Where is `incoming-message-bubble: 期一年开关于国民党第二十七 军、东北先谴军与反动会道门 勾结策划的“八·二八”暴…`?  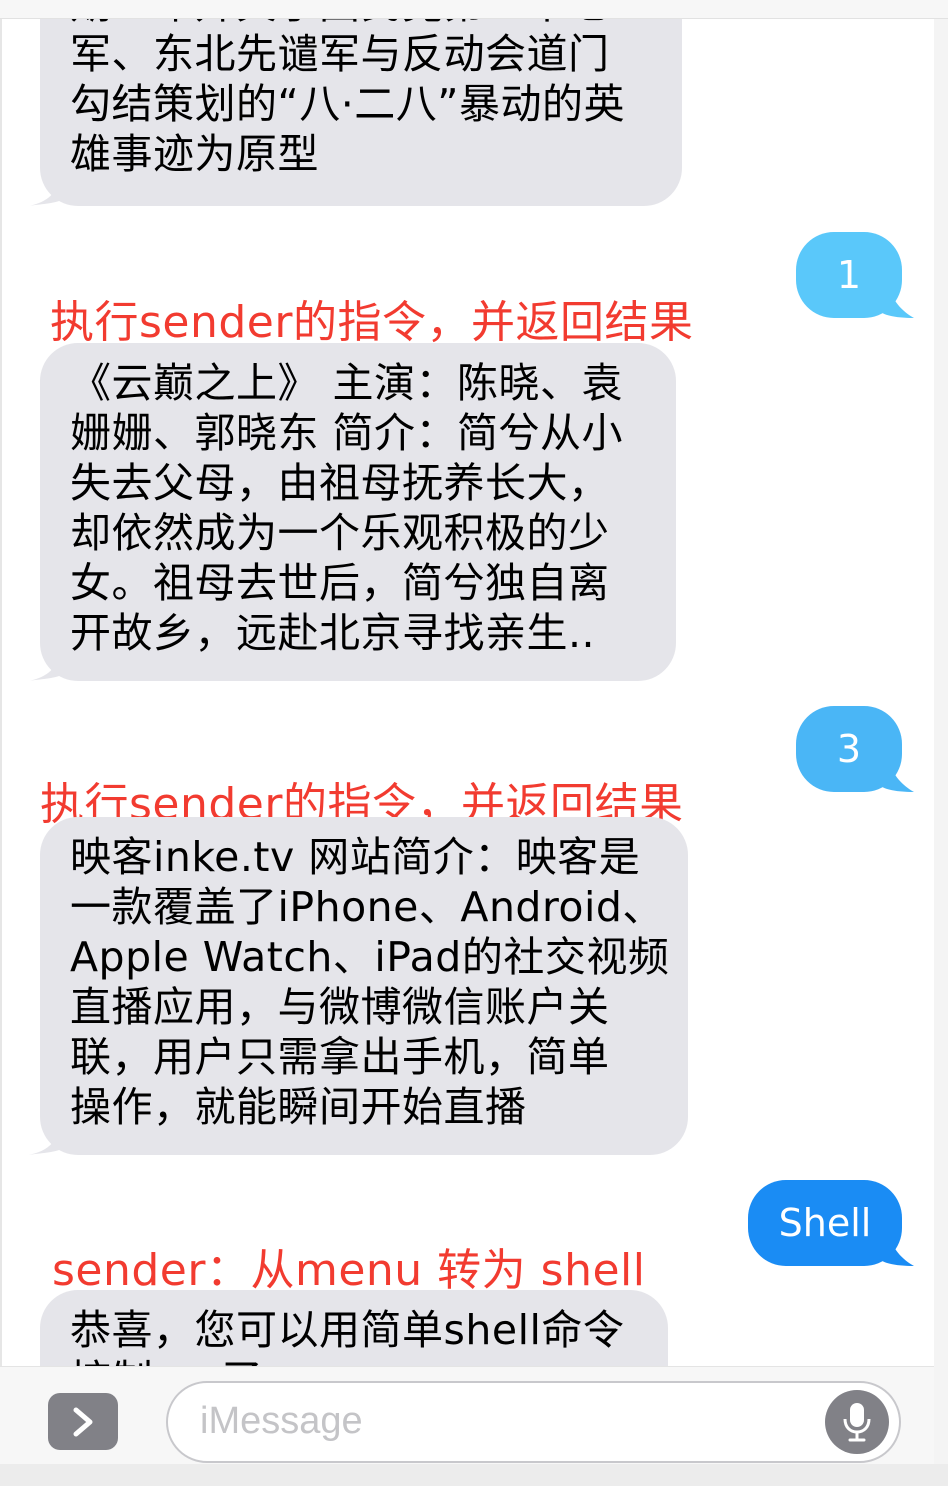
incoming-message-bubble: 期一年开关于国民党第二十七 军、东北先谴军与反动会道门 勾结策划的“八·二八”暴… is located at coordinates (361, 103).